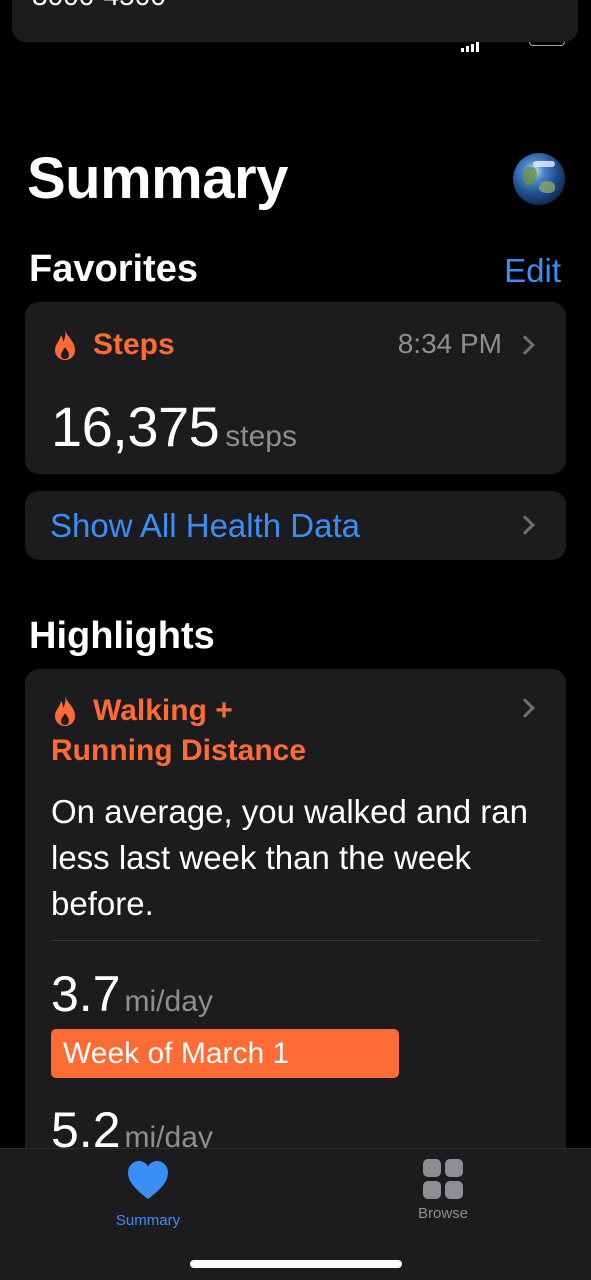  What do you see at coordinates (443, 1179) in the screenshot?
I see `grid-icon` at bounding box center [443, 1179].